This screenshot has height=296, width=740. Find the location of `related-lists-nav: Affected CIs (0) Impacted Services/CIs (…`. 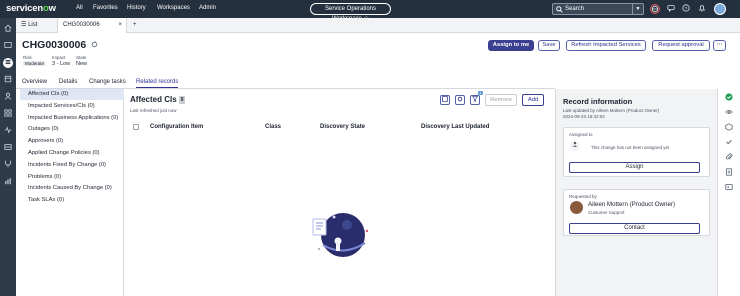

related-lists-nav: Affected CIs (0) Impacted Services/CIs (… is located at coordinates (70, 192).